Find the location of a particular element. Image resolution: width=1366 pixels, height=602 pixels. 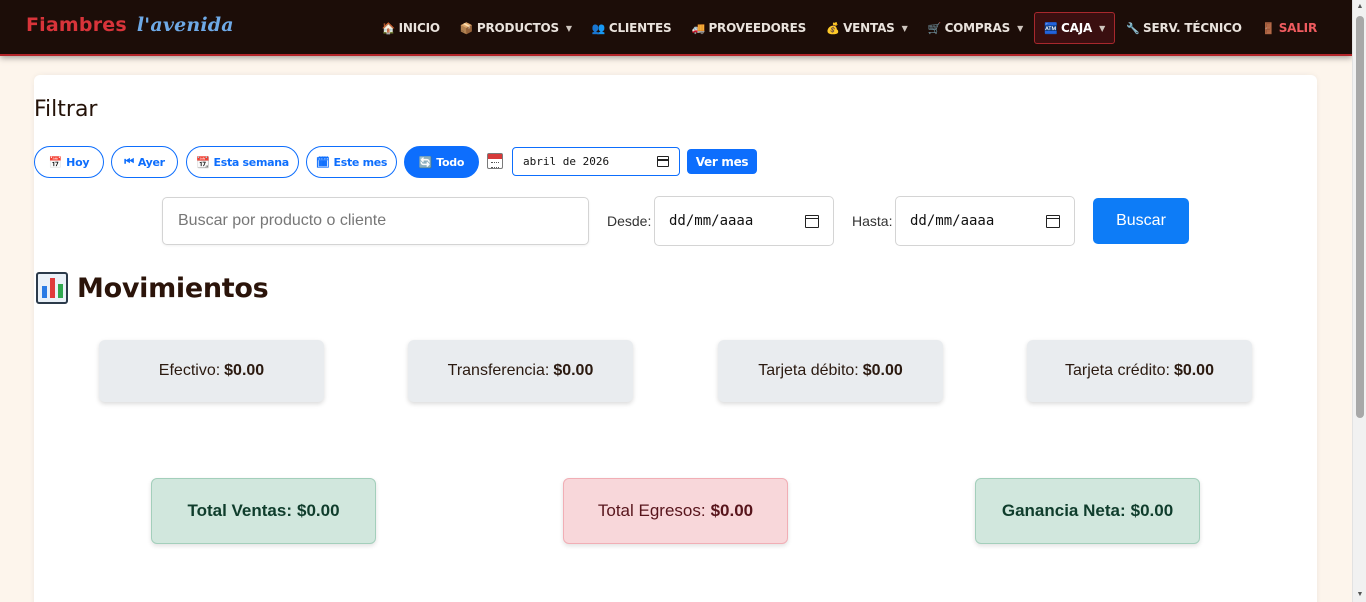

stat-efectivo: Efectivo: $0.00 is located at coordinates (211, 371).